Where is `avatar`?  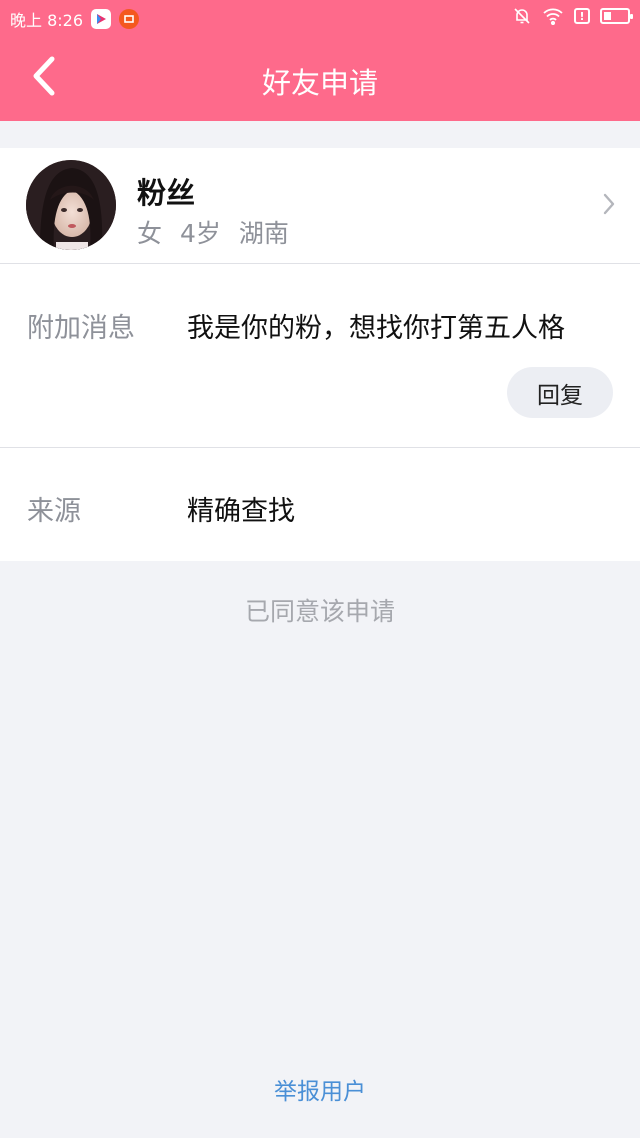
avatar is located at coordinates (71, 205).